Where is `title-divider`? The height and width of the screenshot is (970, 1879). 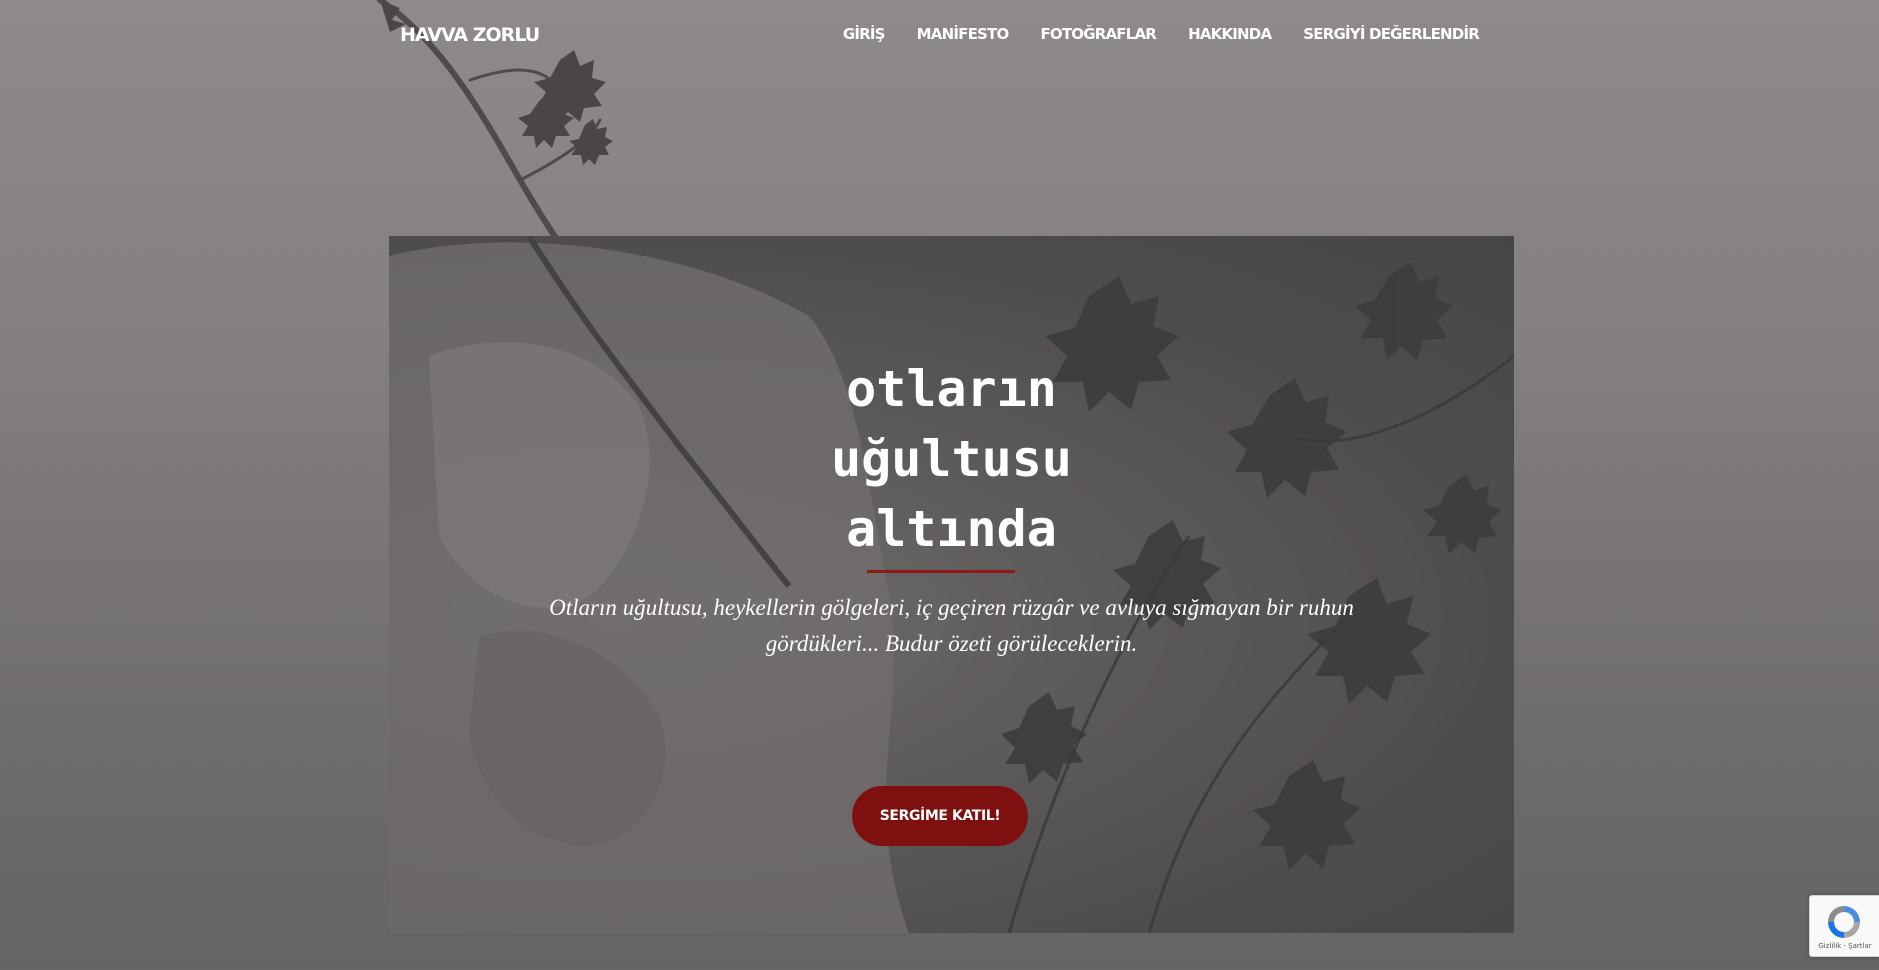 title-divider is located at coordinates (941, 571).